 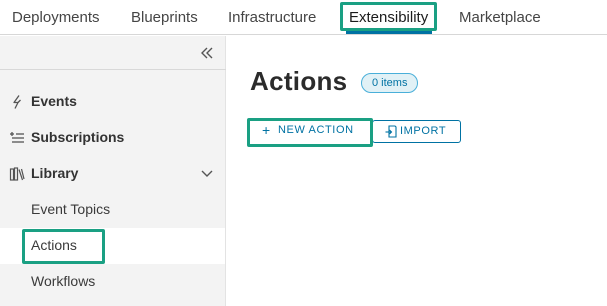 What do you see at coordinates (388, 17) in the screenshot?
I see `tab-extensibility: Extensibility` at bounding box center [388, 17].